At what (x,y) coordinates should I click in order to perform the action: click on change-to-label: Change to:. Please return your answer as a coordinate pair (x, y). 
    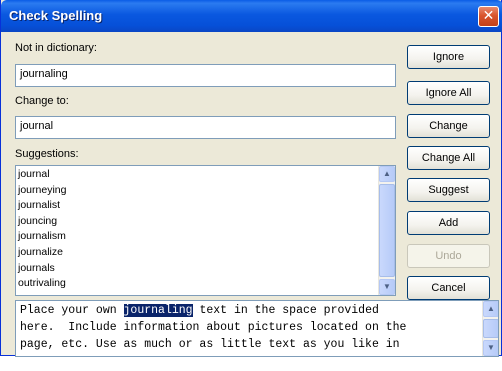
    Looking at the image, I should click on (42, 101).